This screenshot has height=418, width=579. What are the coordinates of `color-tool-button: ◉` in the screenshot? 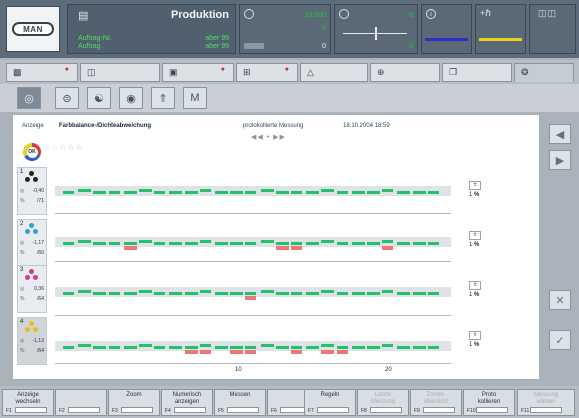 It's located at (131, 98).